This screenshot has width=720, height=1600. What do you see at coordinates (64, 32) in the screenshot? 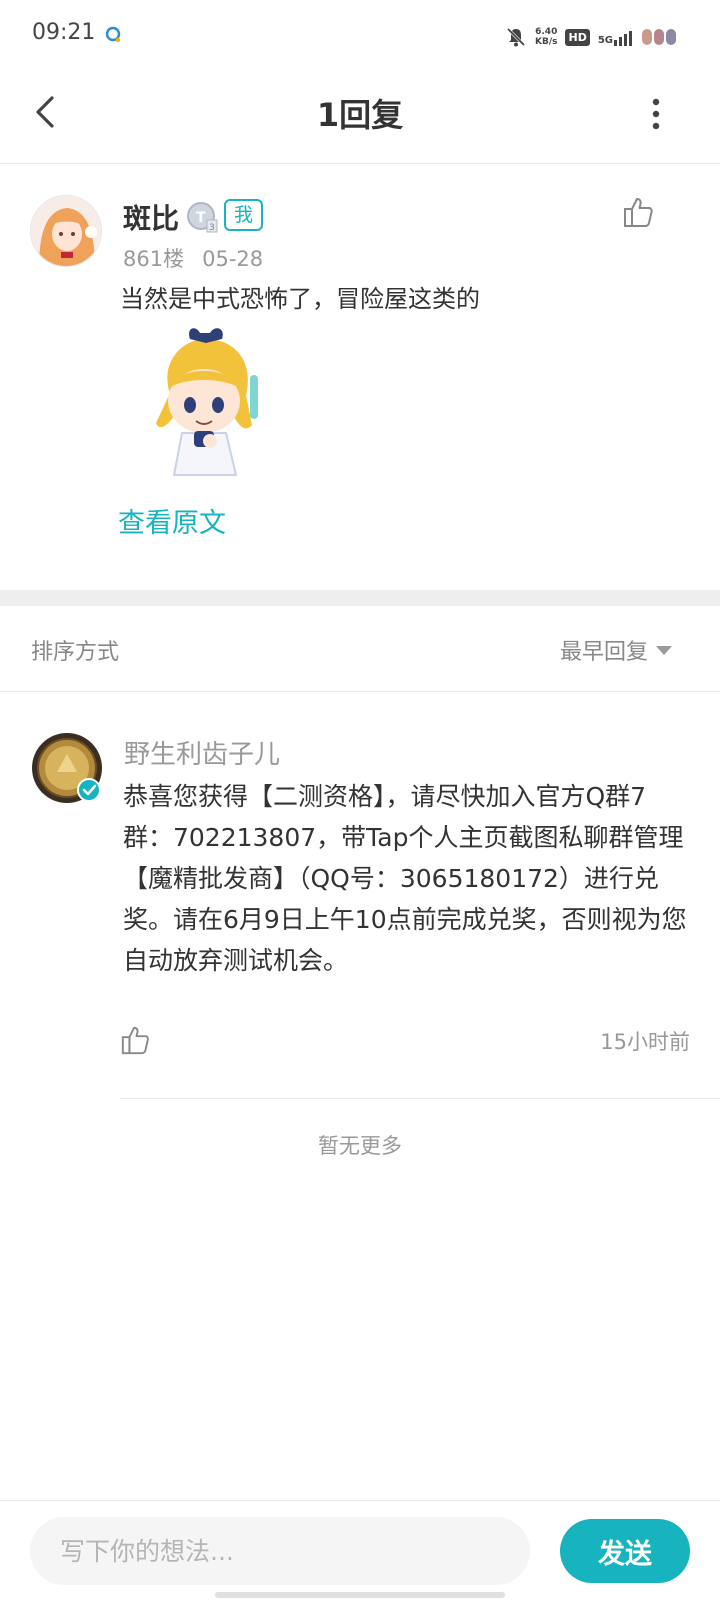
I see `status-time: 09:21` at bounding box center [64, 32].